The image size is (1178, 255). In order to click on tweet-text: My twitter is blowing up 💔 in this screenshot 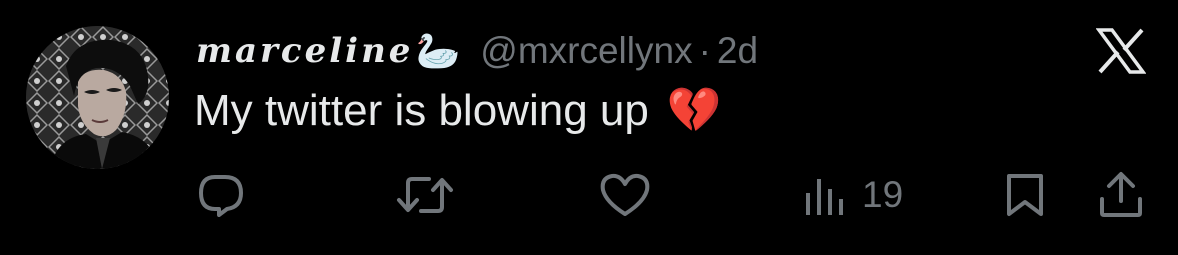, I will do `click(458, 111)`.